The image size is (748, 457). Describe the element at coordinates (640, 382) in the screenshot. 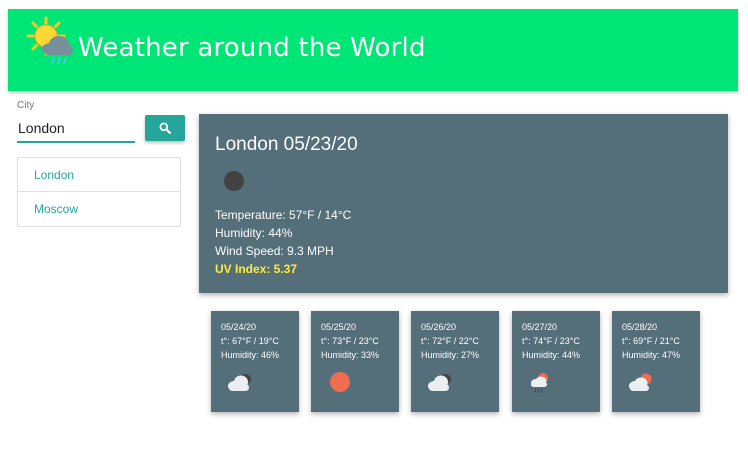

I see `sun-cloud-icon` at that location.